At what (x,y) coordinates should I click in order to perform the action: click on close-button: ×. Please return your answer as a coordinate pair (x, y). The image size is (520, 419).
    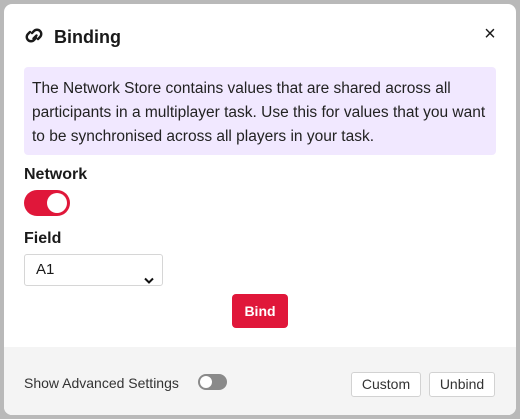
    Looking at the image, I should click on (490, 34).